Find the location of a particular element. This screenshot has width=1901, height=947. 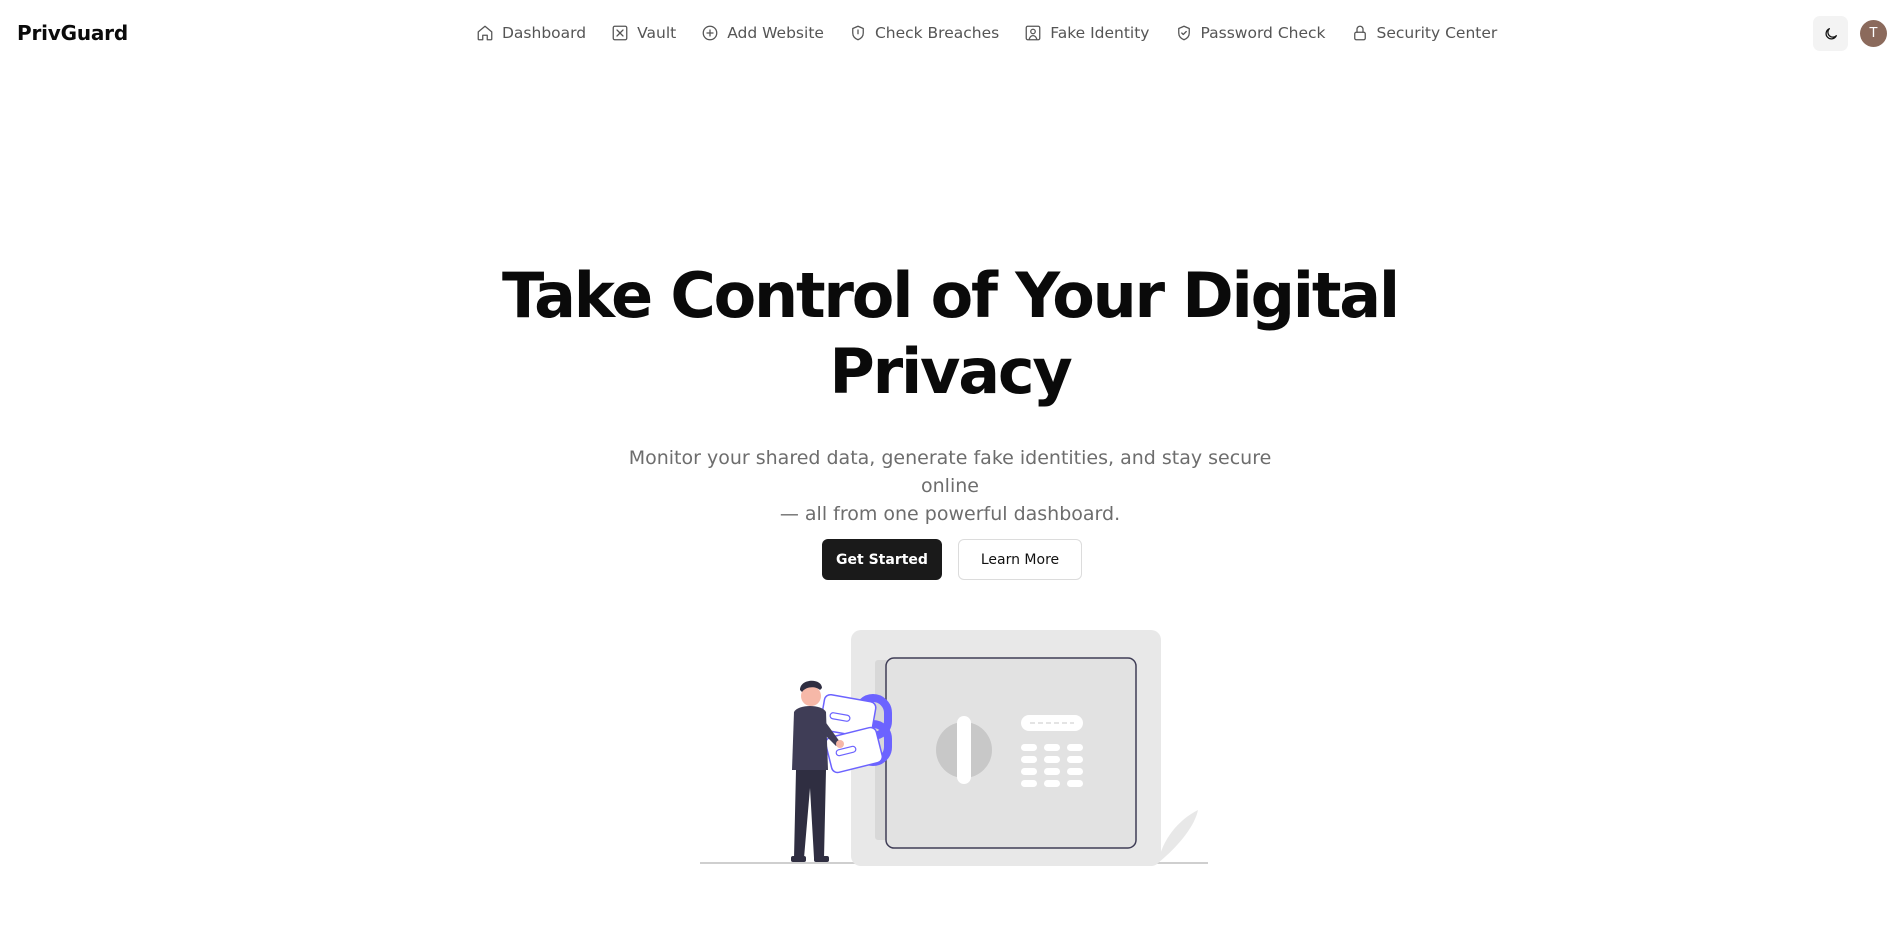

moon-icon is located at coordinates (1831, 34).